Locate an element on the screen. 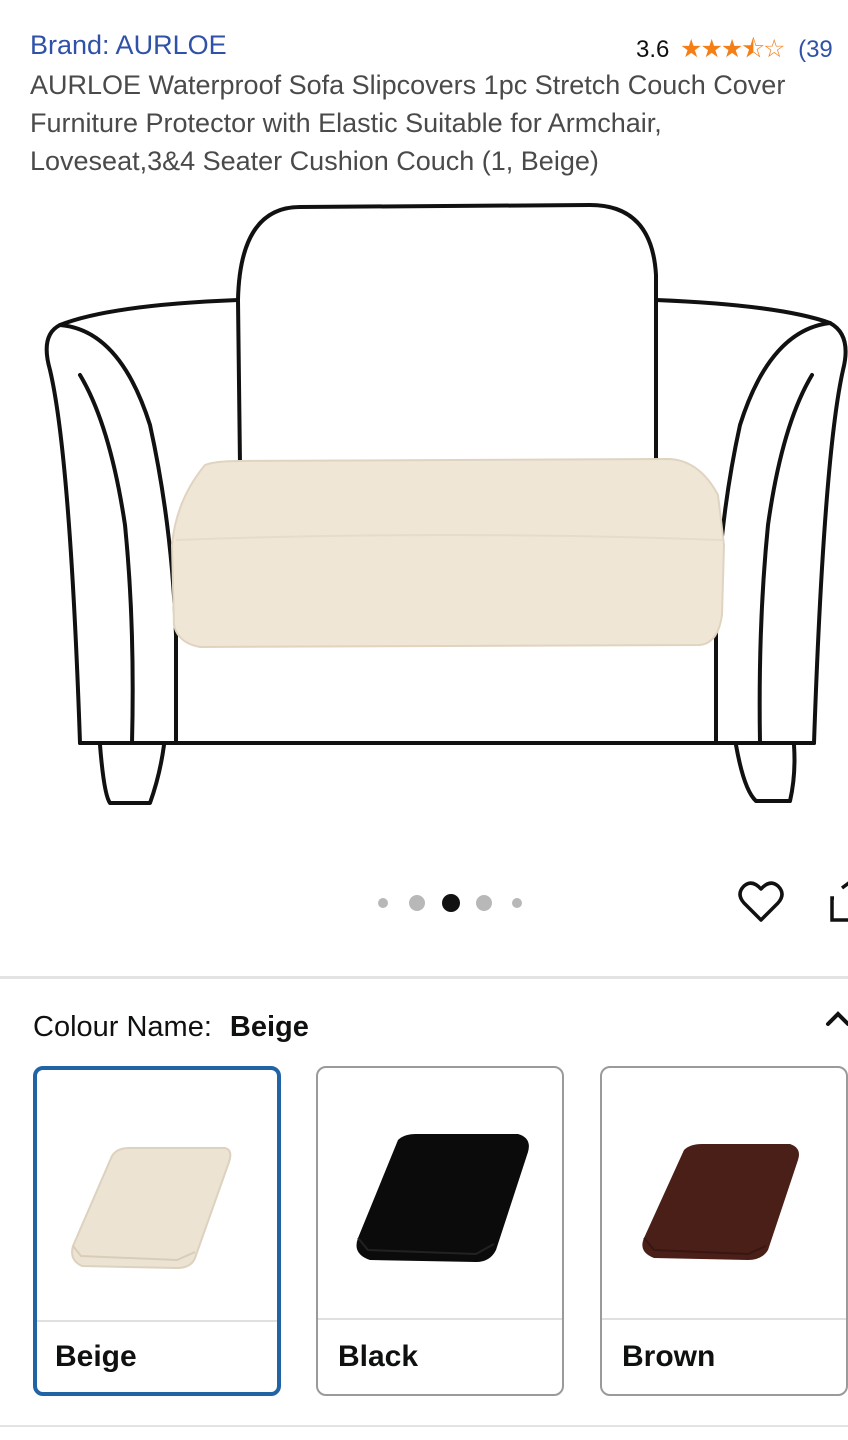 The width and height of the screenshot is (848, 1440). chevron-up-icon is located at coordinates (835, 1017).